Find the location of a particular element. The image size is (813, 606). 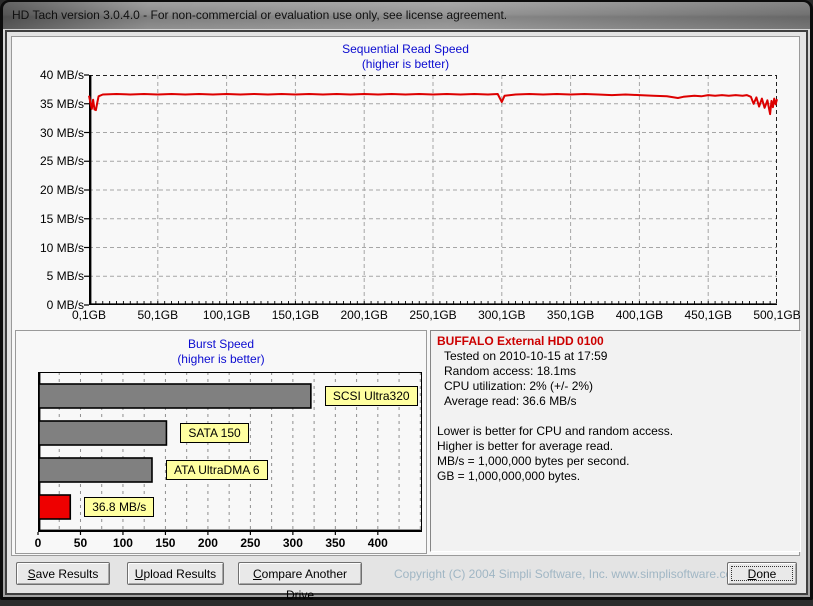

bar-value-label: ATA UltraDMA 6 is located at coordinates (216, 470).